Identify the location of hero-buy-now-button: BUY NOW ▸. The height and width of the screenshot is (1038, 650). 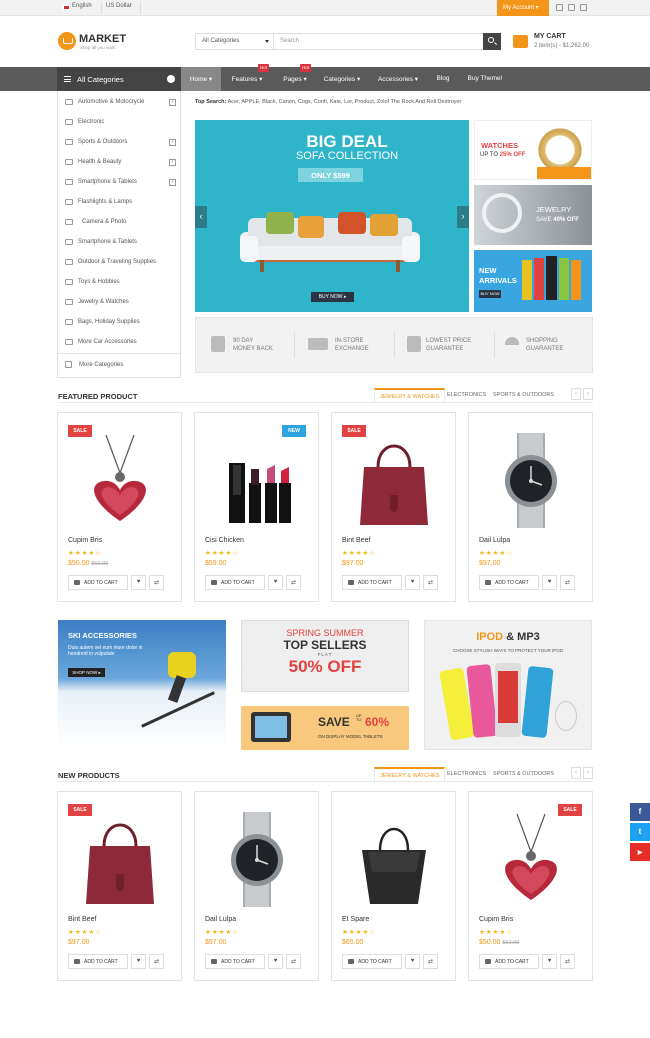
(332, 297).